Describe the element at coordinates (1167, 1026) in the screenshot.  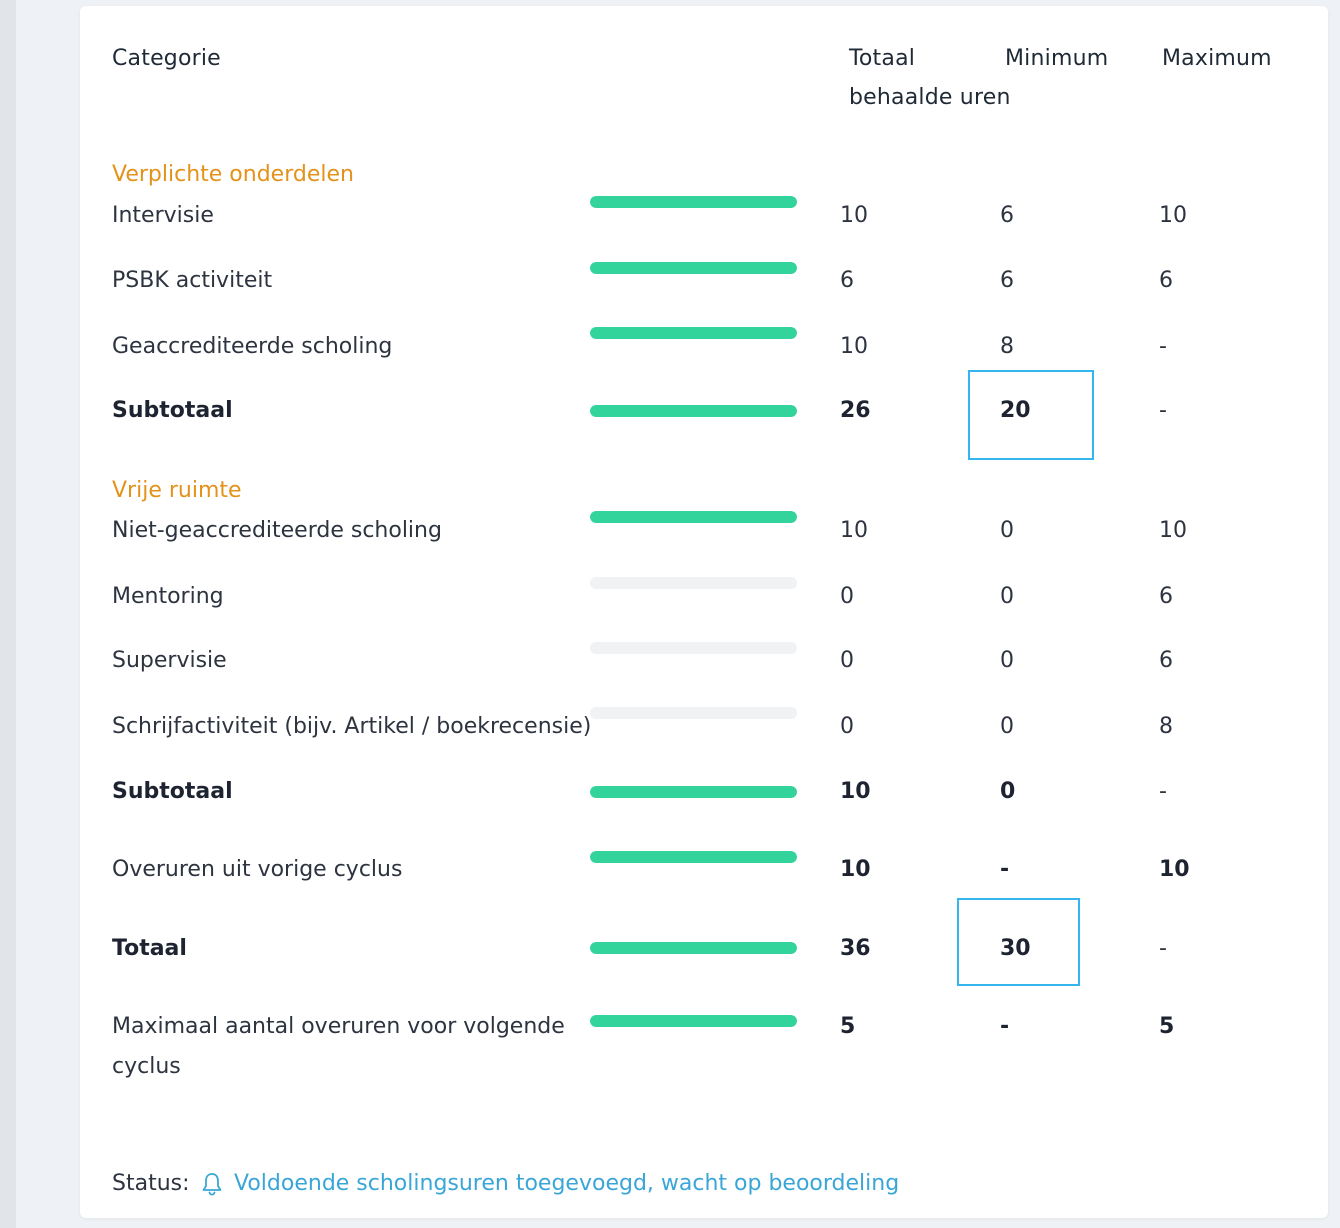
I see `row-max-max-overtime: 5` at that location.